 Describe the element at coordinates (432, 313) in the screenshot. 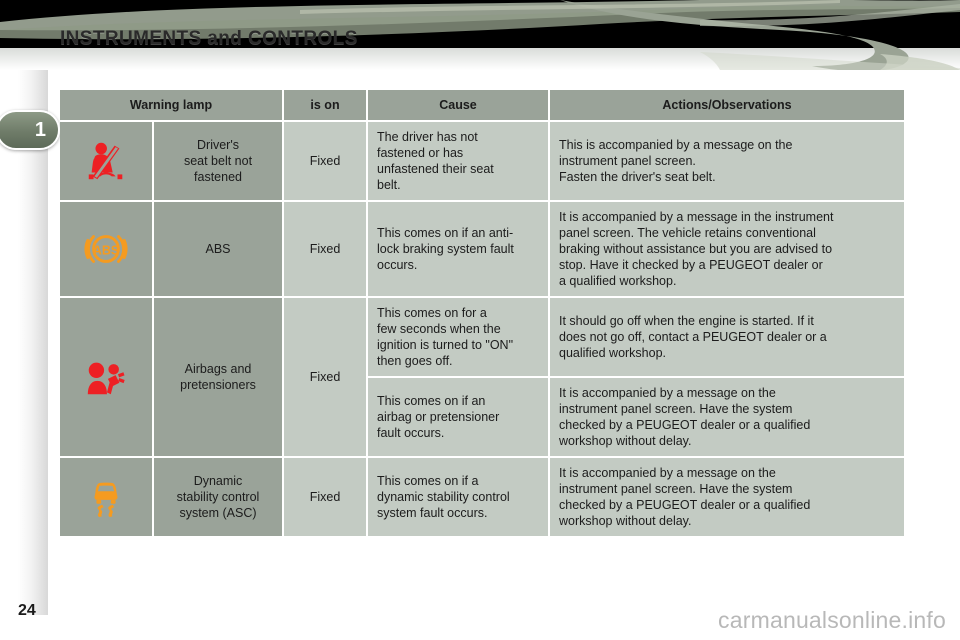

I see `cause-line: This comes on for a` at that location.